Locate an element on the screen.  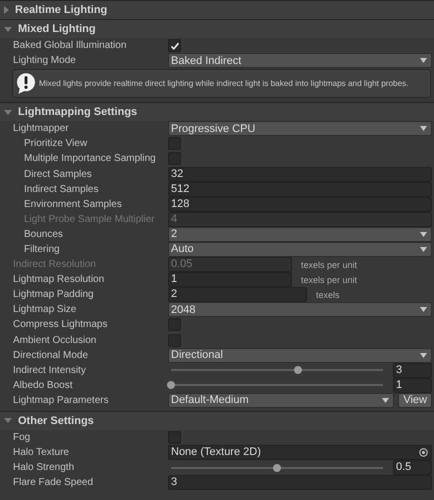
property-label: Lightmapper is located at coordinates (41, 128).